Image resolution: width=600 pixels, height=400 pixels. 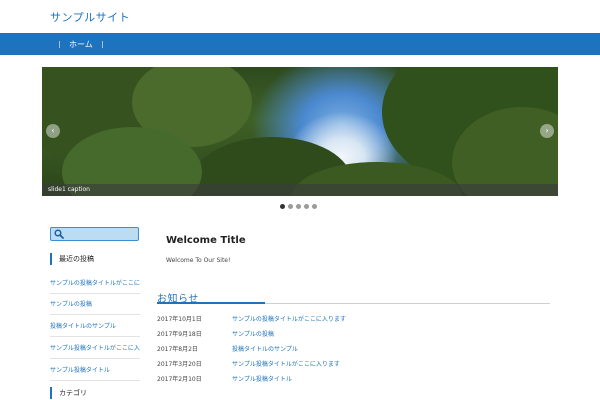 I want to click on sidebar-link: 投稿タイトルのサンプル, so click(x=95, y=329).